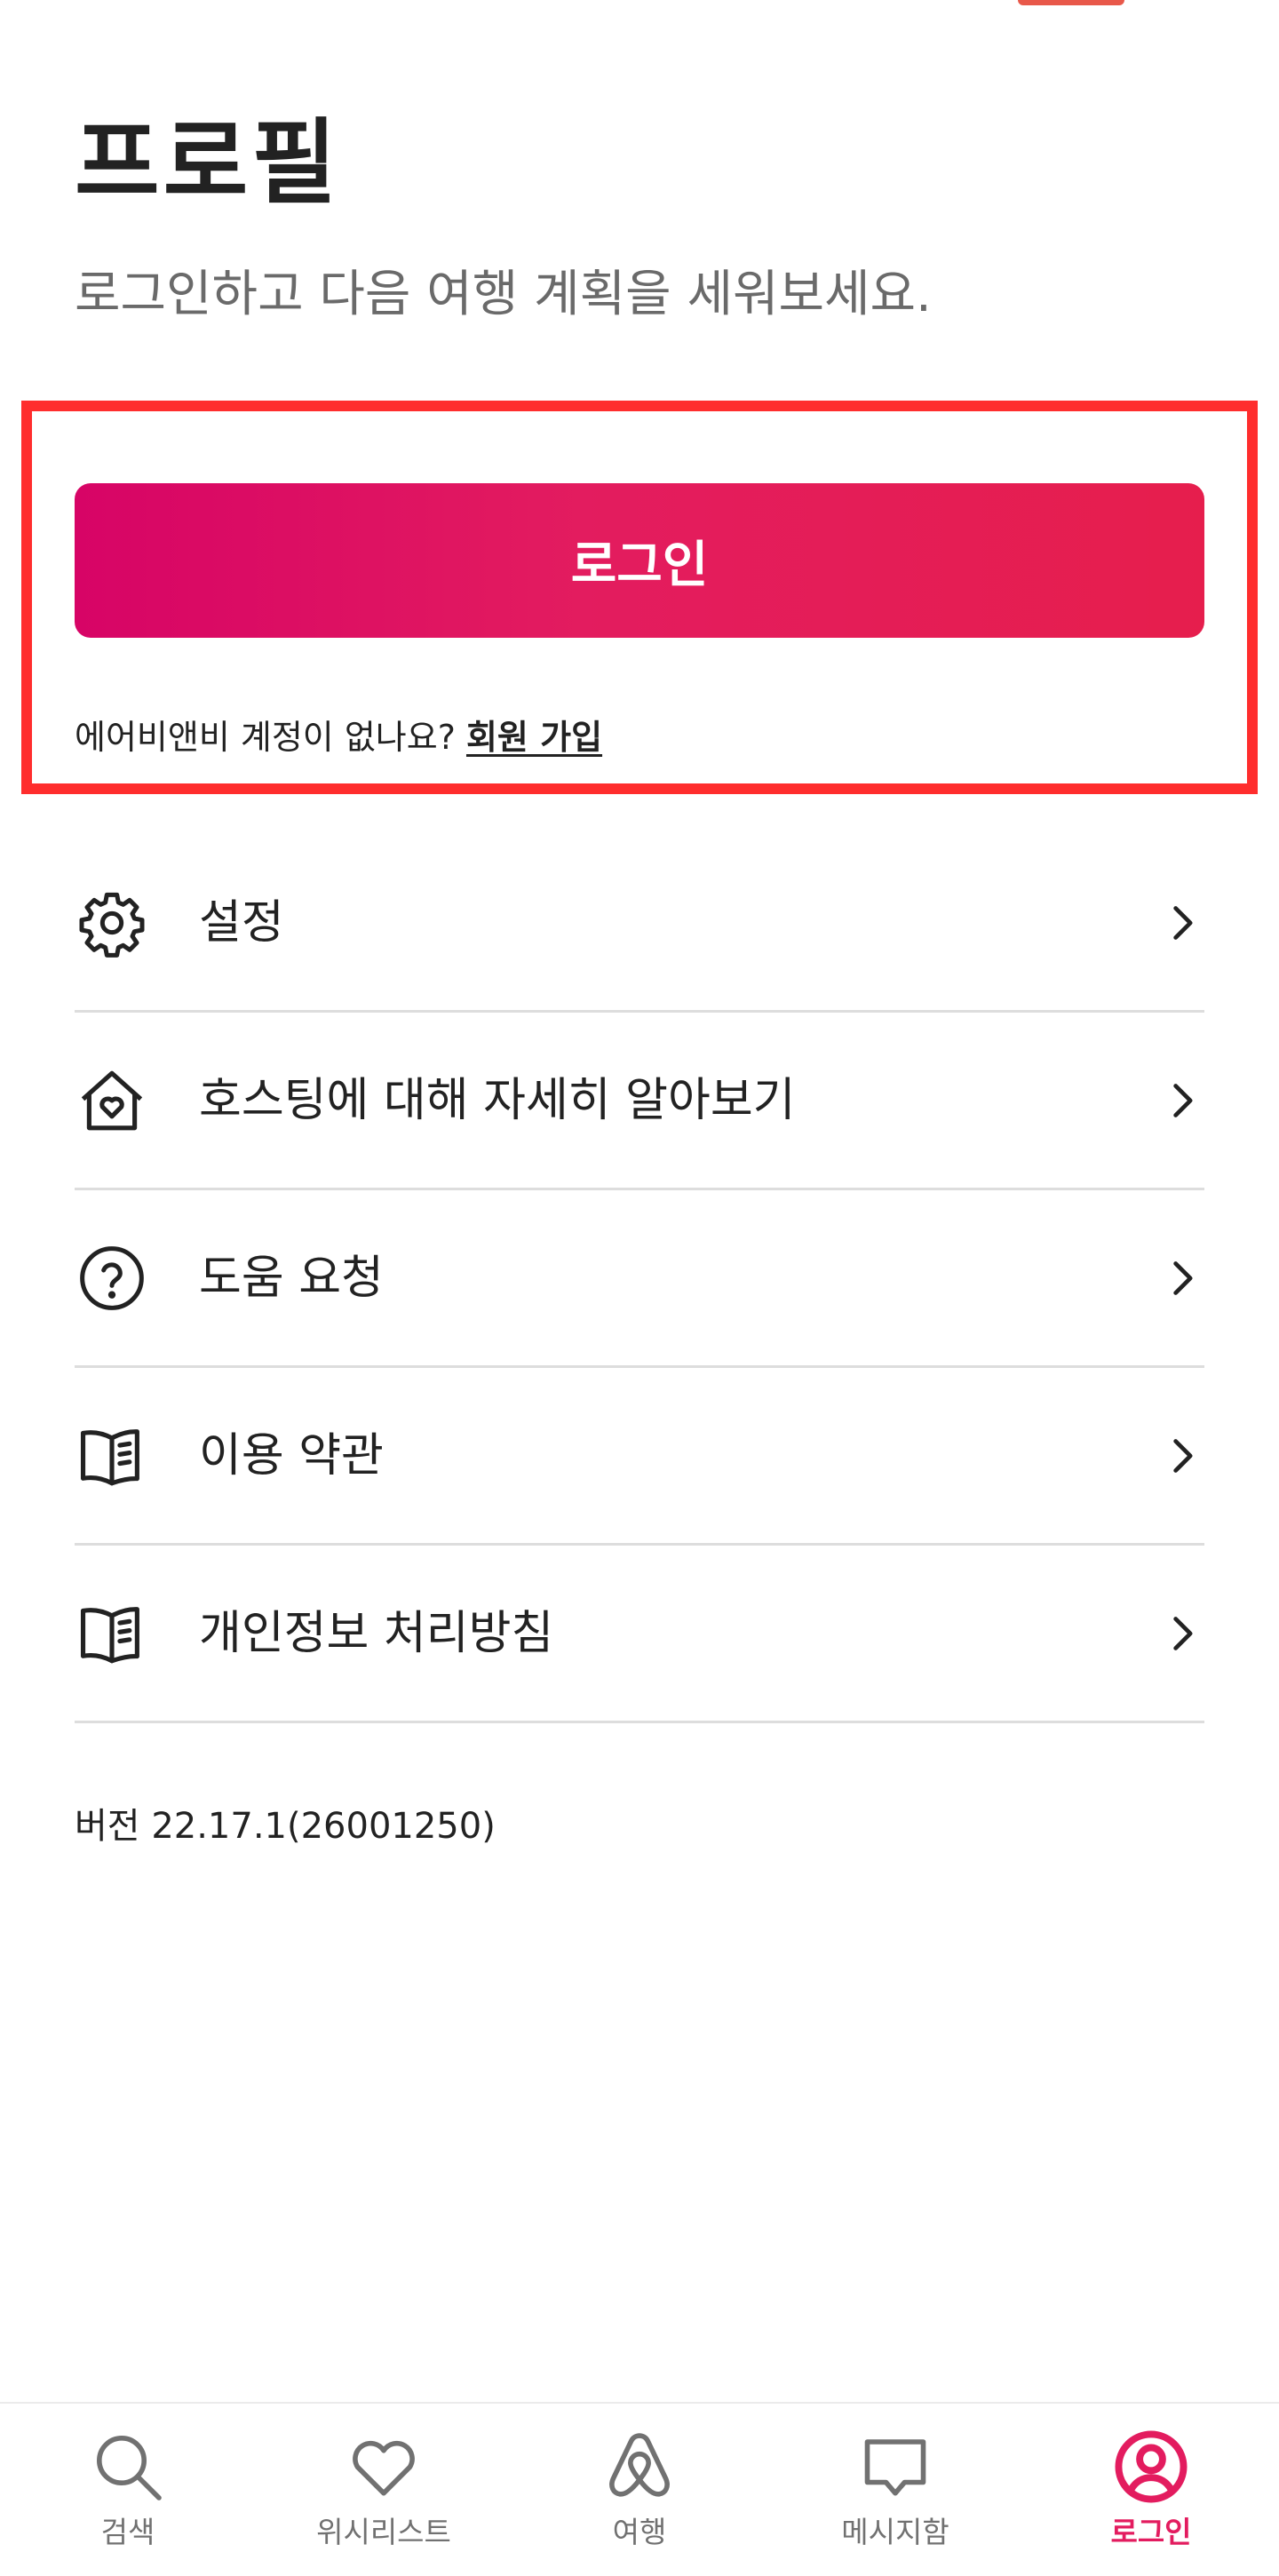 The height and width of the screenshot is (2576, 1279). Describe the element at coordinates (895, 2532) in the screenshot. I see `nav-label: 메시지함` at that location.